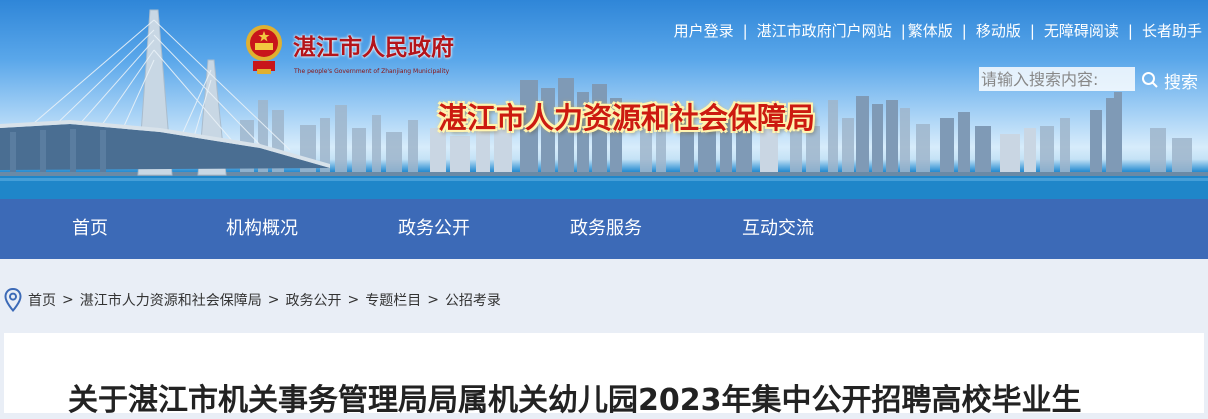 The image size is (1208, 419). What do you see at coordinates (313, 300) in the screenshot?
I see `breadcrumb-gov-affairs-open: 政务公开` at bounding box center [313, 300].